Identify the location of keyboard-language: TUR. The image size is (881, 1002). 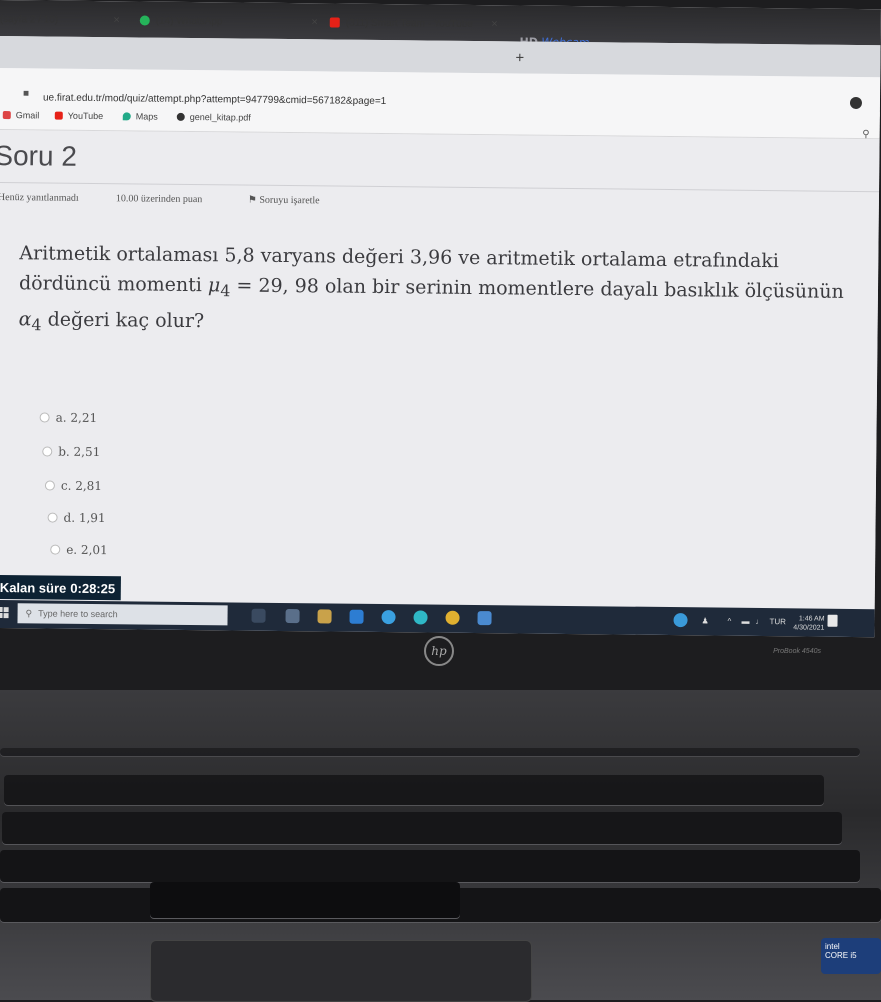
(777, 621).